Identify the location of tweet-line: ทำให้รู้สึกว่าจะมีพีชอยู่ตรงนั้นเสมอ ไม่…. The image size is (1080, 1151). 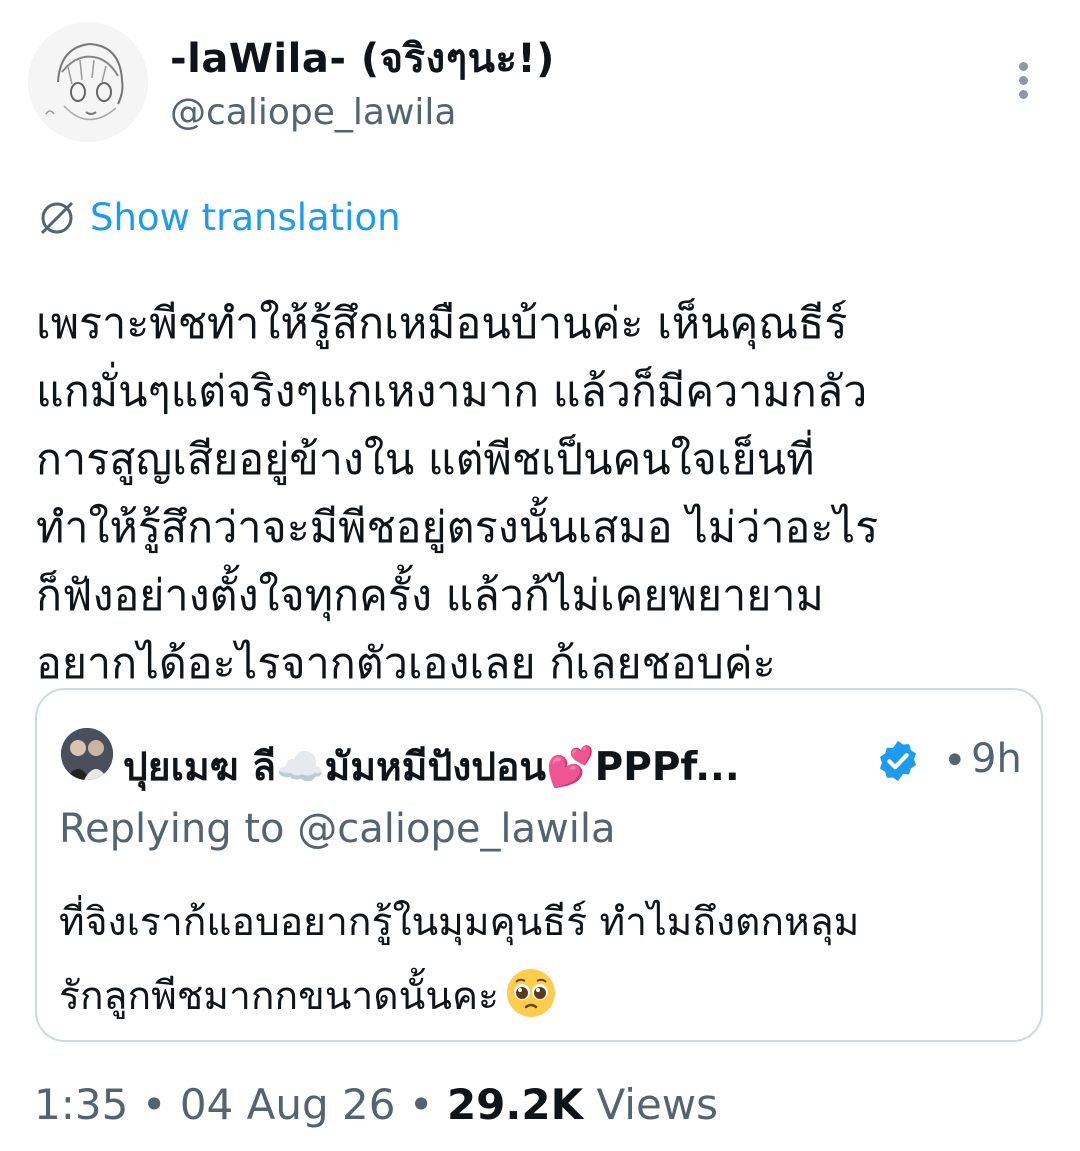
(457, 528).